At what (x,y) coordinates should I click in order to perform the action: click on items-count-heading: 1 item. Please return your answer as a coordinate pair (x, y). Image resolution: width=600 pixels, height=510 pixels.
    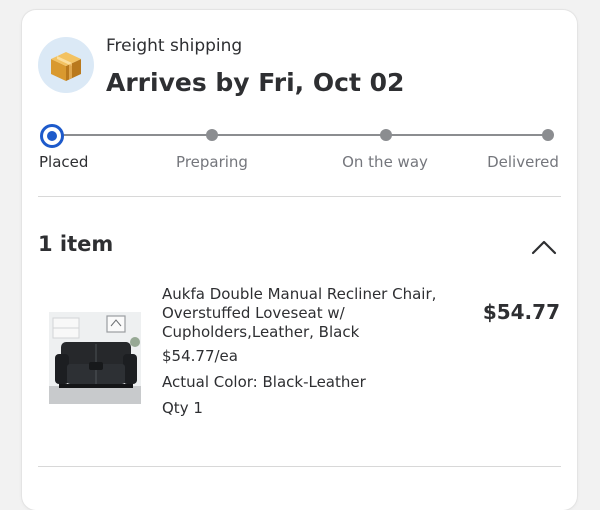
    Looking at the image, I should click on (76, 244).